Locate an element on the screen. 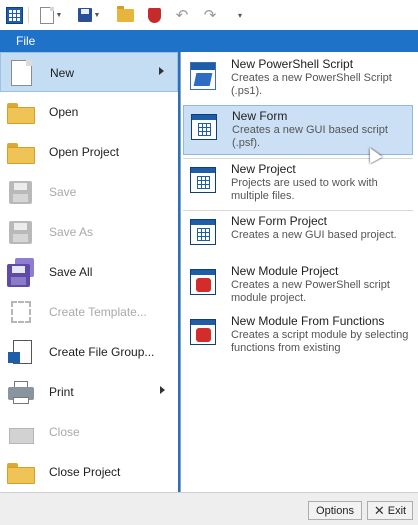 The height and width of the screenshot is (525, 418). module-functions-icon is located at coordinates (204, 333).